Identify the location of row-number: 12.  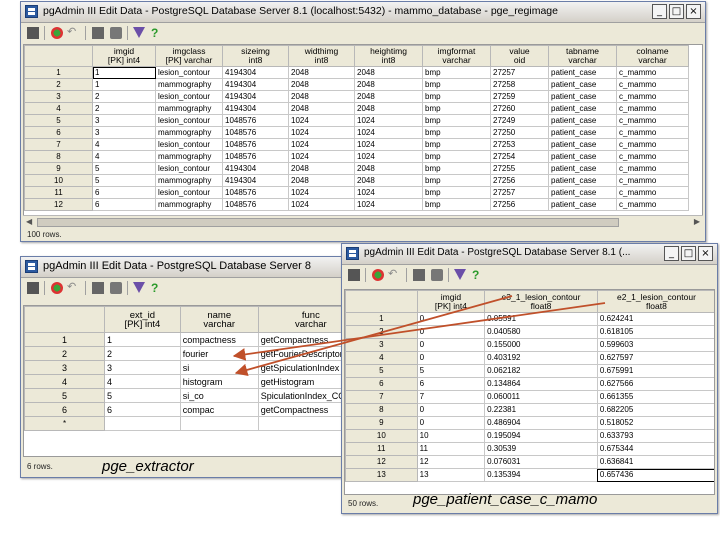
(58, 204).